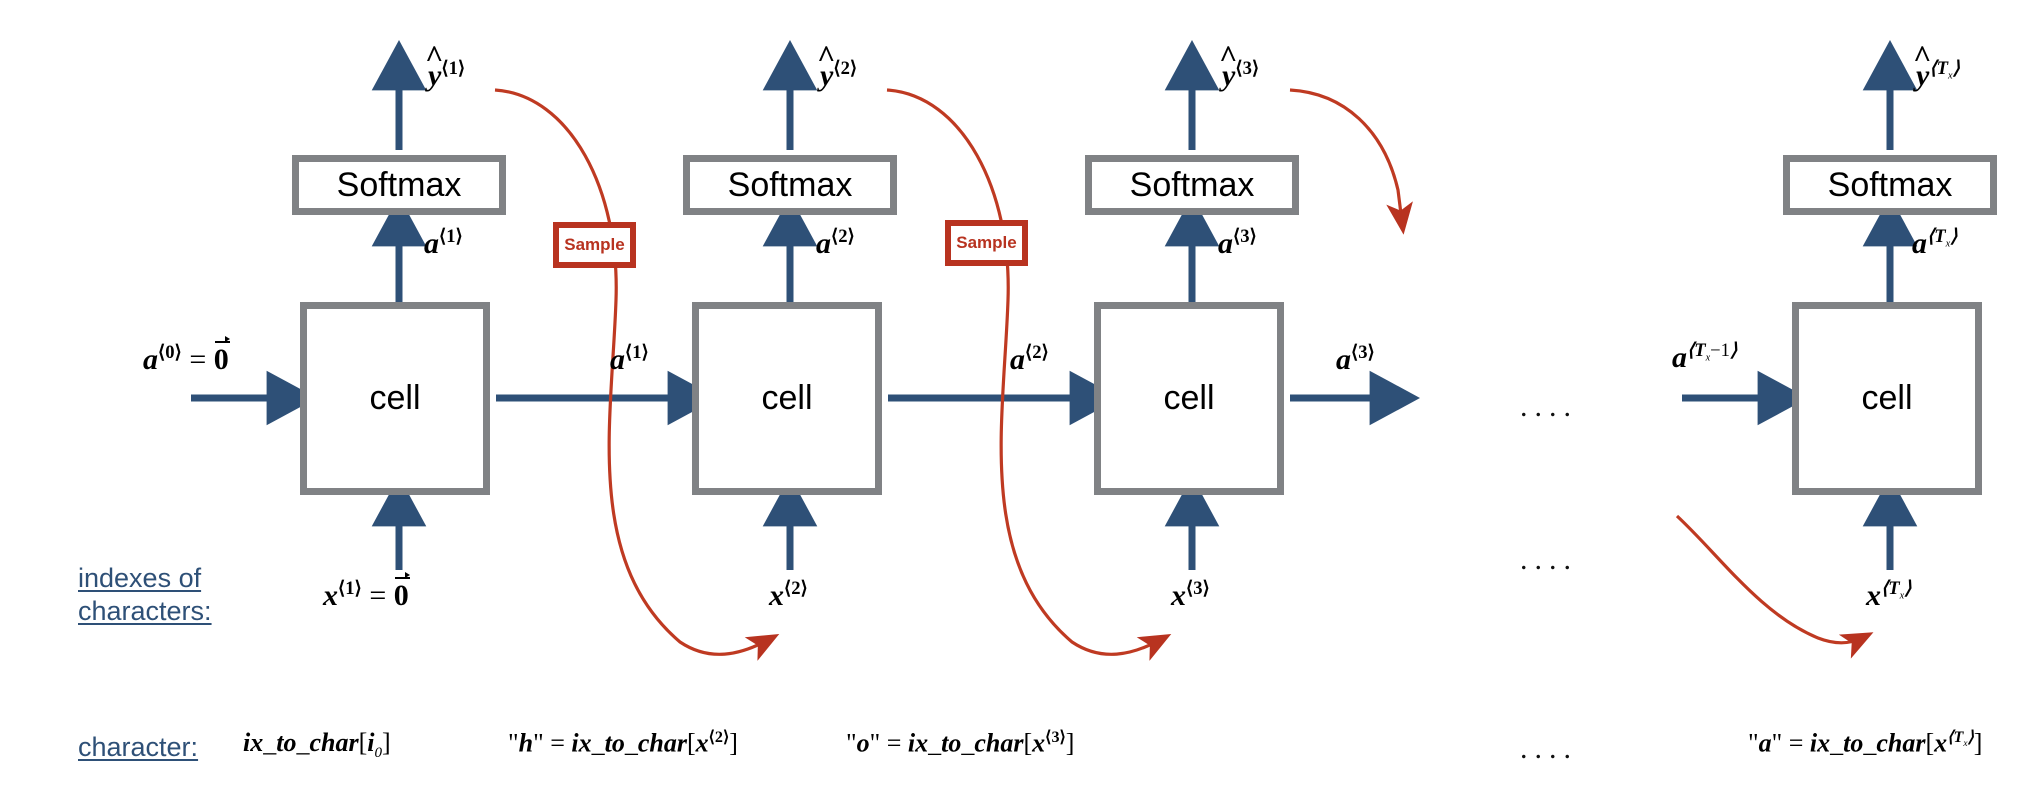 The width and height of the screenshot is (2044, 788). What do you see at coordinates (317, 745) in the screenshot?
I see `character-formula-1: ix_to_char[i0]` at bounding box center [317, 745].